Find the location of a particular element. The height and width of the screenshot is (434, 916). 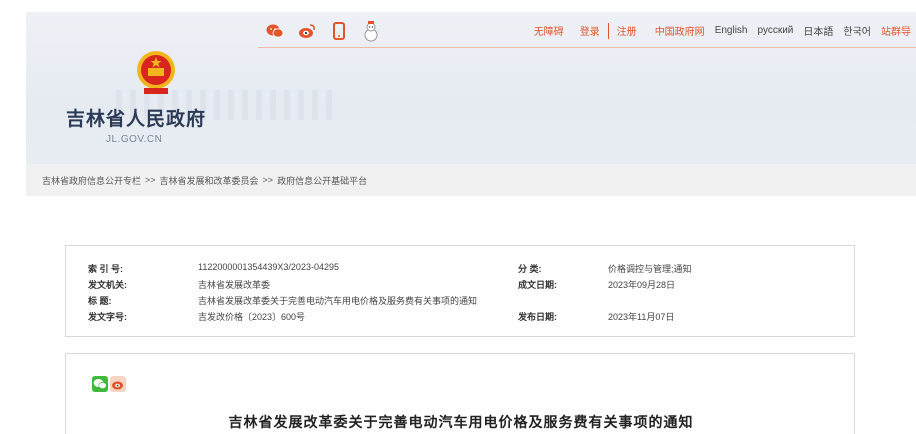

doc-number-label: 发文字号: is located at coordinates (107, 317).